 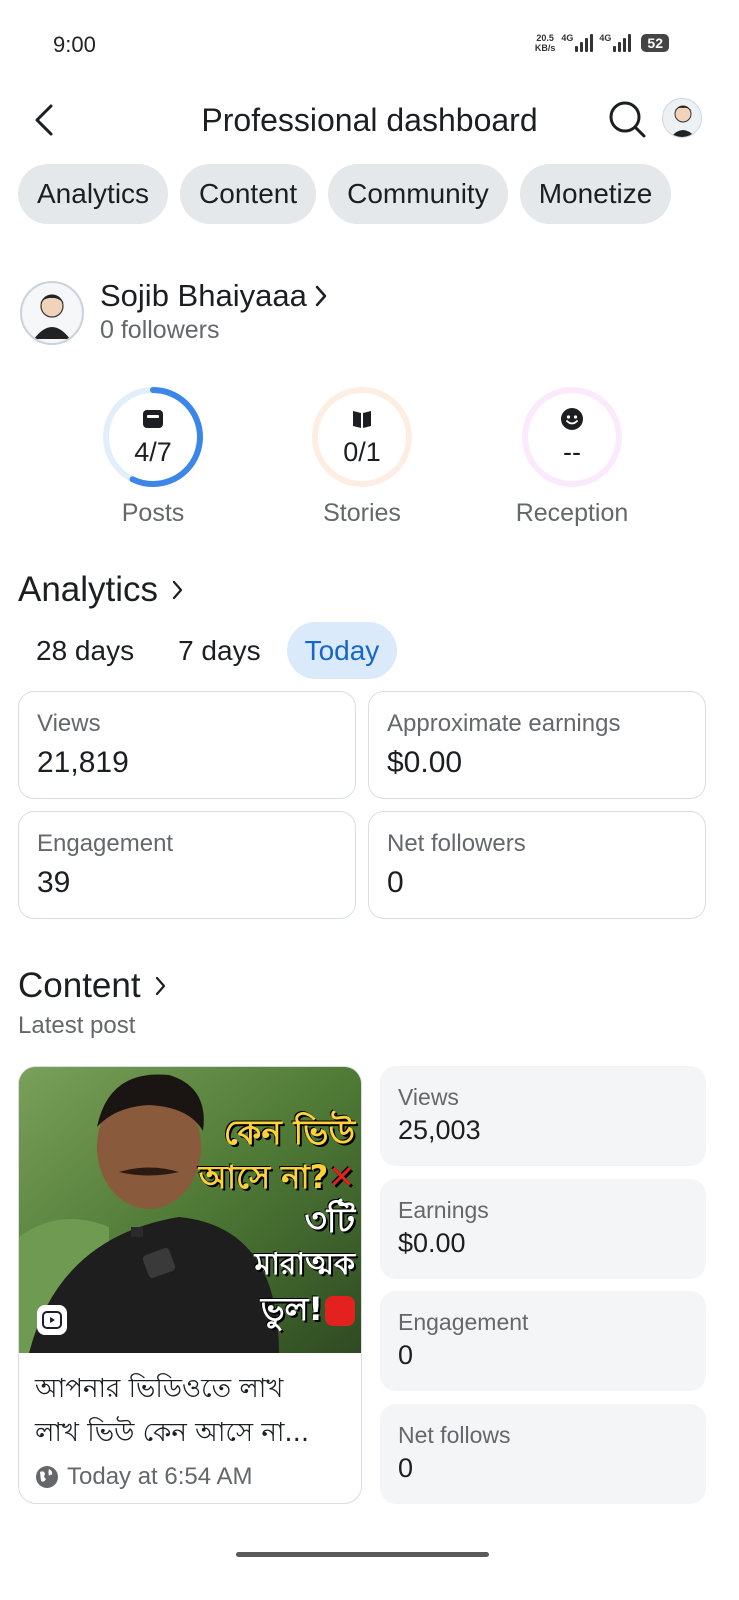 What do you see at coordinates (74, 44) in the screenshot?
I see `status-time: 9:00` at bounding box center [74, 44].